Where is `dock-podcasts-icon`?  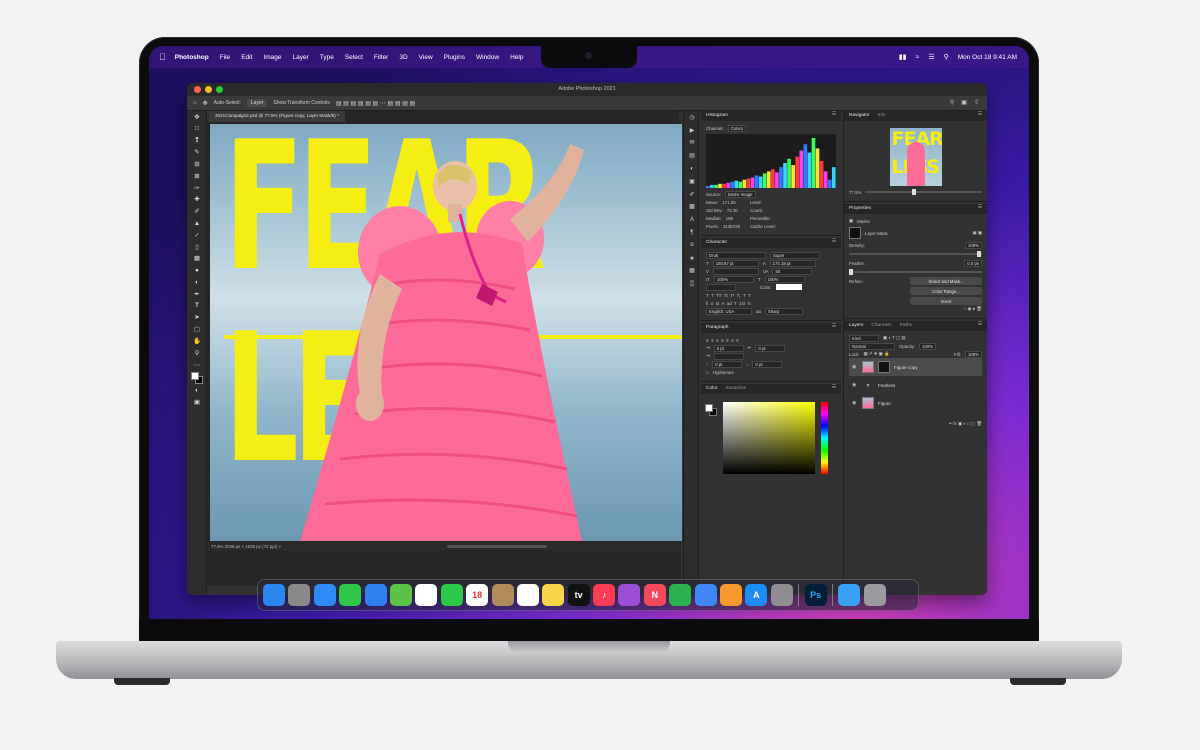 dock-podcasts-icon is located at coordinates (629, 595).